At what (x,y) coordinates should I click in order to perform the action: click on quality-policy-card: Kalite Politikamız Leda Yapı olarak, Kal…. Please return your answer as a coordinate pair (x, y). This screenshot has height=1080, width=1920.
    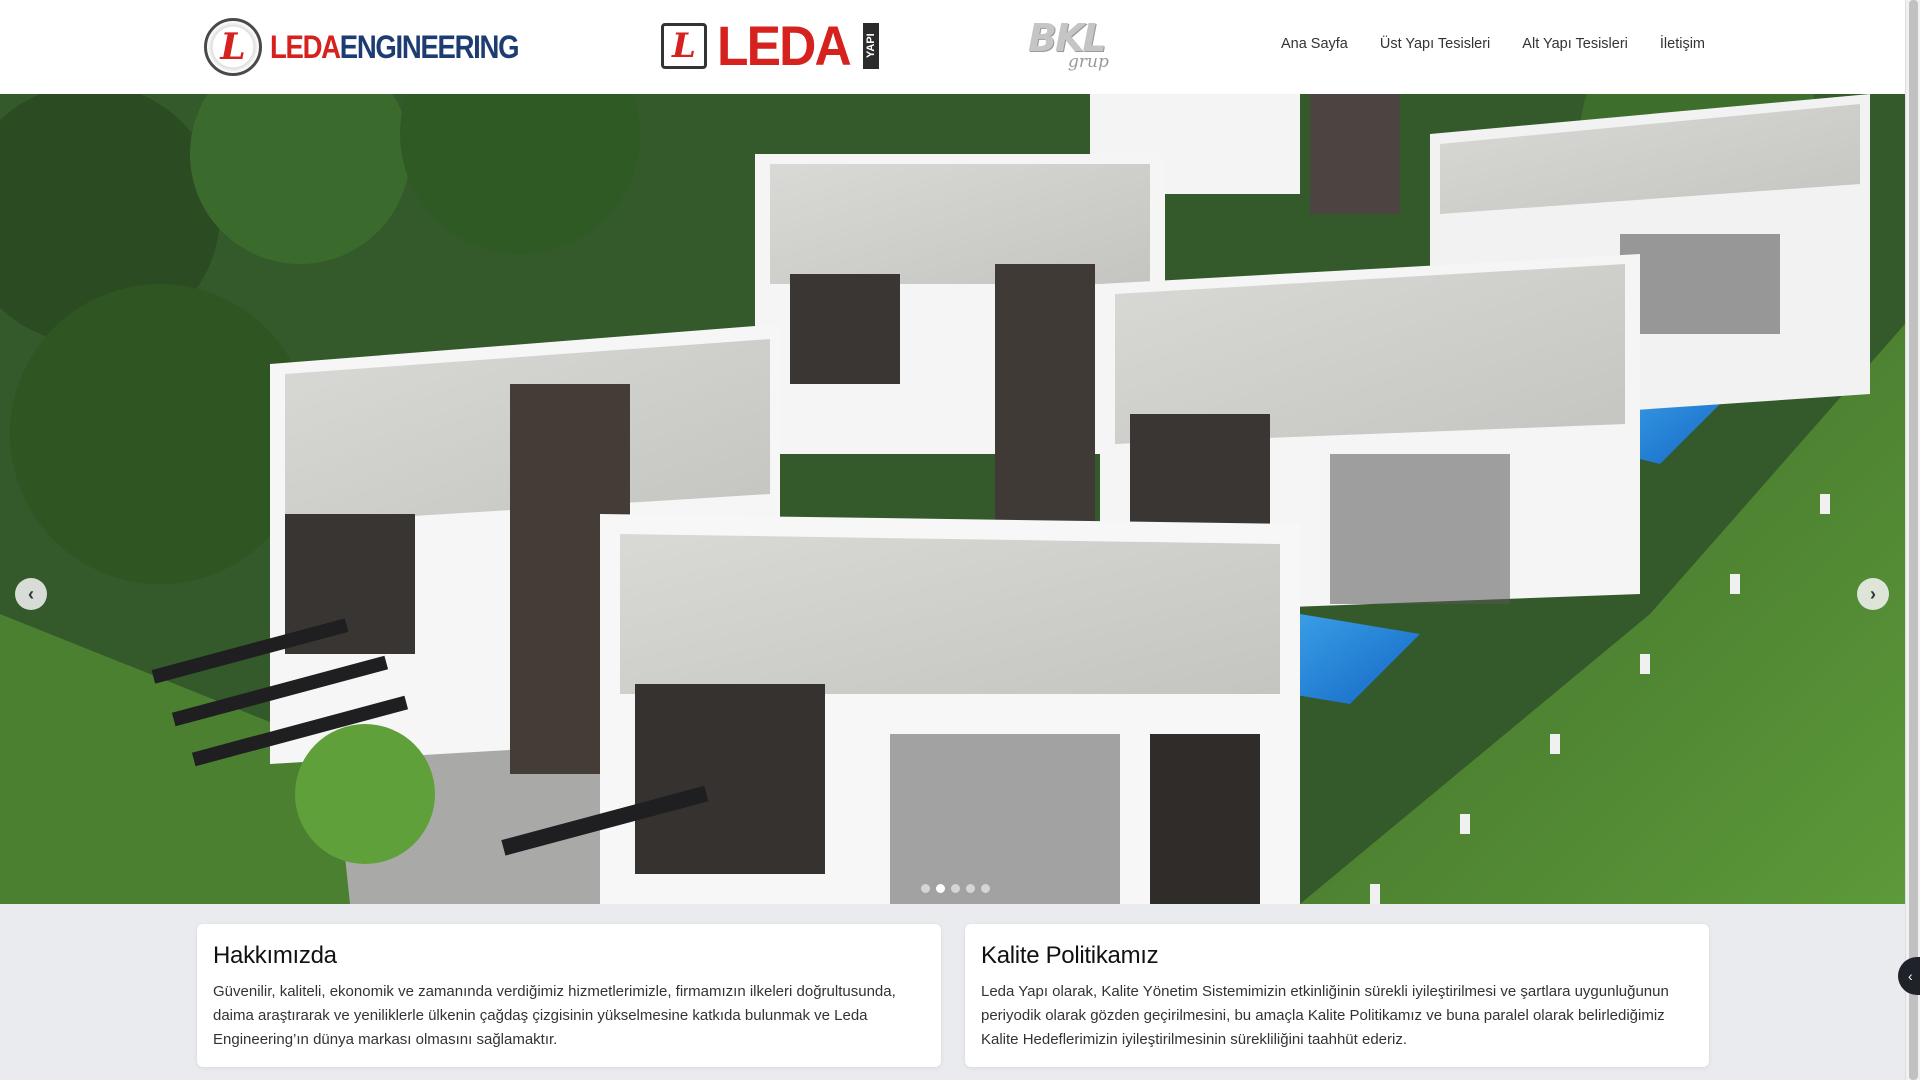
    Looking at the image, I should click on (1337, 995).